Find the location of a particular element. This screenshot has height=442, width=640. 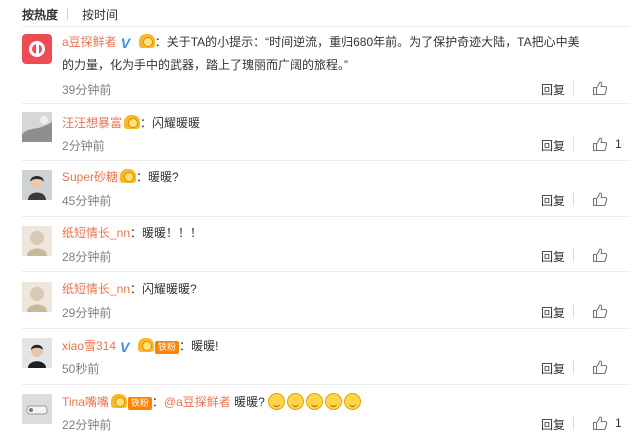

comment-content: ：关于TA的小提示：“时间逆流，重归680年前。为了保护奇迹大陆，TA把心中美 is located at coordinates (367, 42).